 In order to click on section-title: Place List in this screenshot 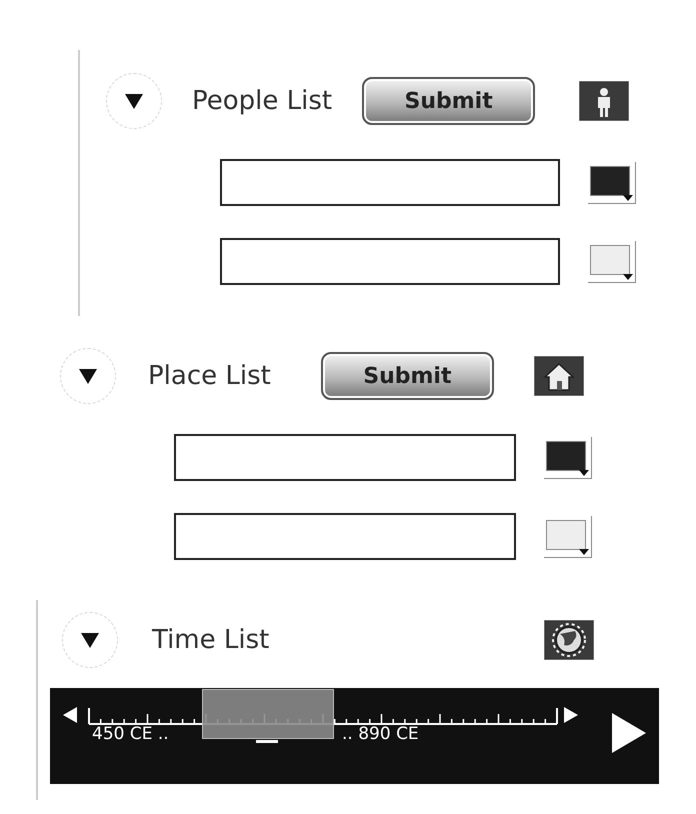, I will do `click(209, 376)`.